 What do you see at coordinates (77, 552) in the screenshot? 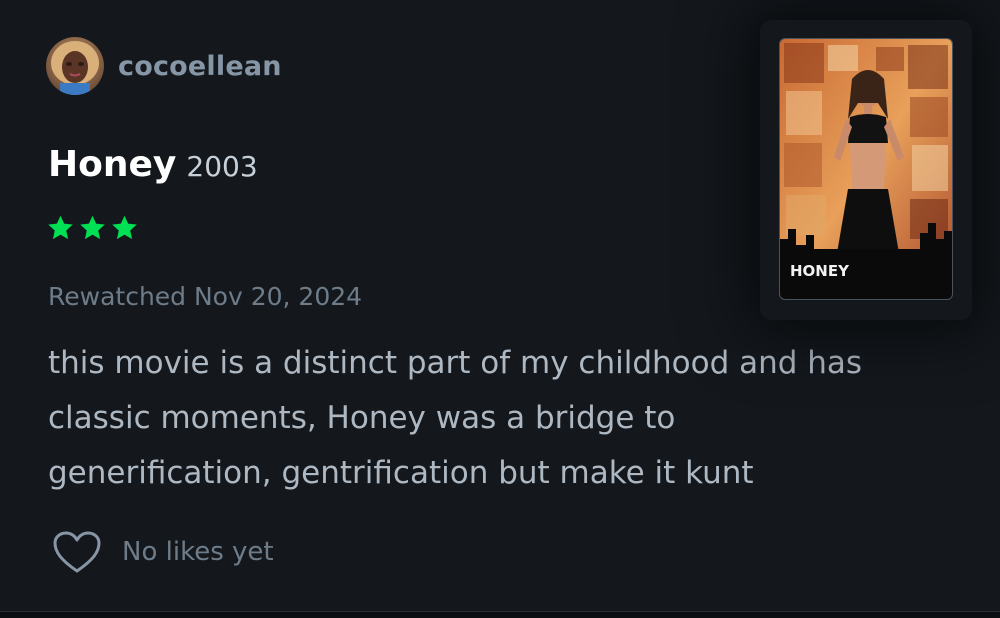
I see `heart-outline-icon` at bounding box center [77, 552].